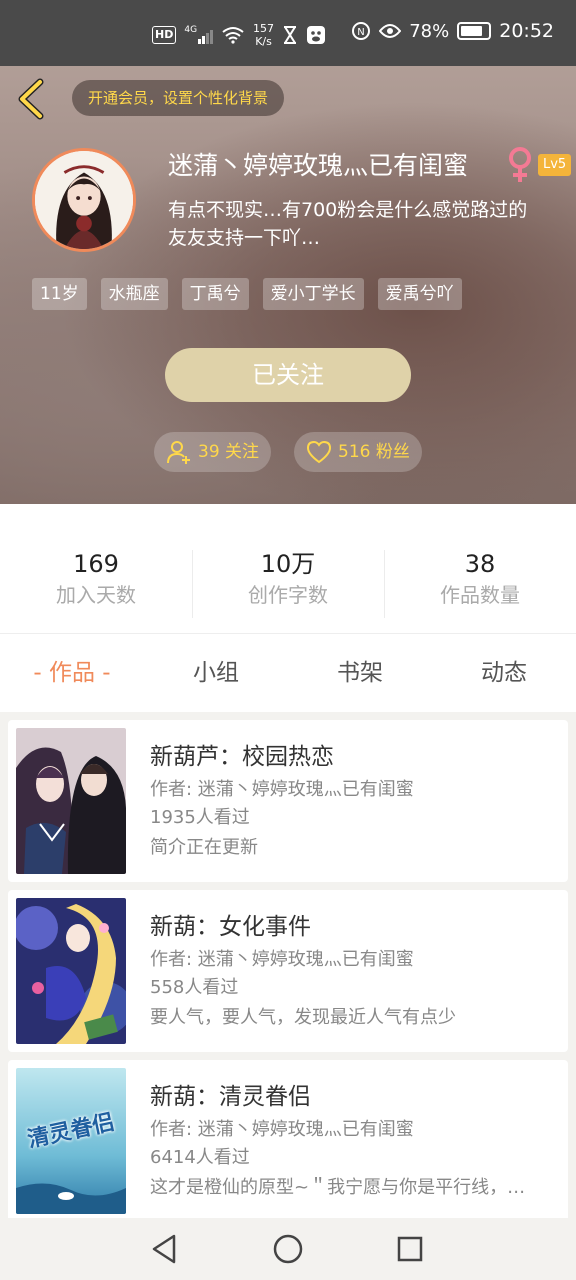 The width and height of the screenshot is (576, 1280). Describe the element at coordinates (390, 31) in the screenshot. I see `eye-icon` at that location.